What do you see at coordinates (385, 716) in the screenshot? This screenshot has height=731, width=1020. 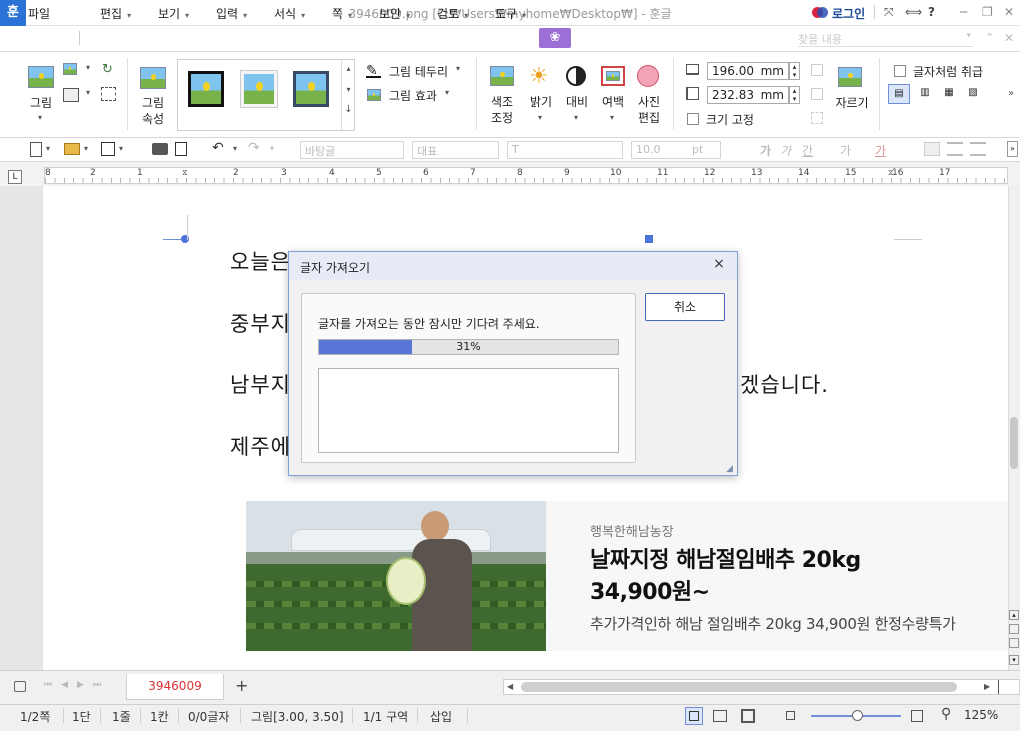 I see `status-section: 1/1 구역` at bounding box center [385, 716].